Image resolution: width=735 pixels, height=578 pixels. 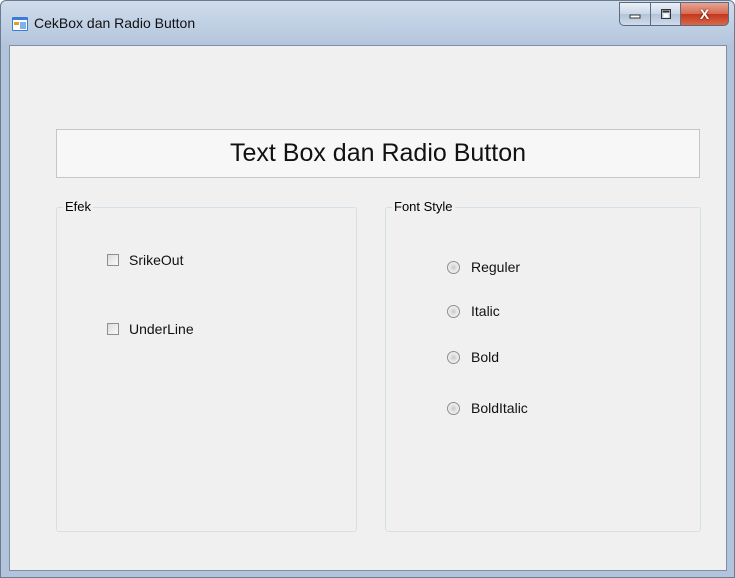 I want to click on close-icon: X, so click(x=704, y=14).